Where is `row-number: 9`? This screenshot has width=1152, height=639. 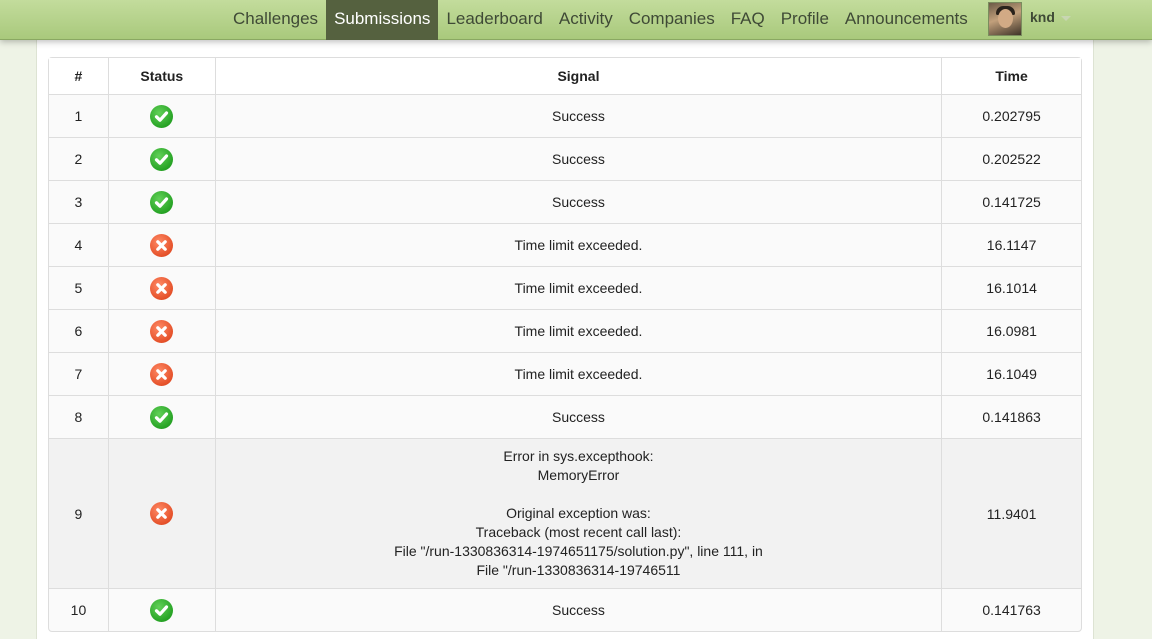
row-number: 9 is located at coordinates (78, 513).